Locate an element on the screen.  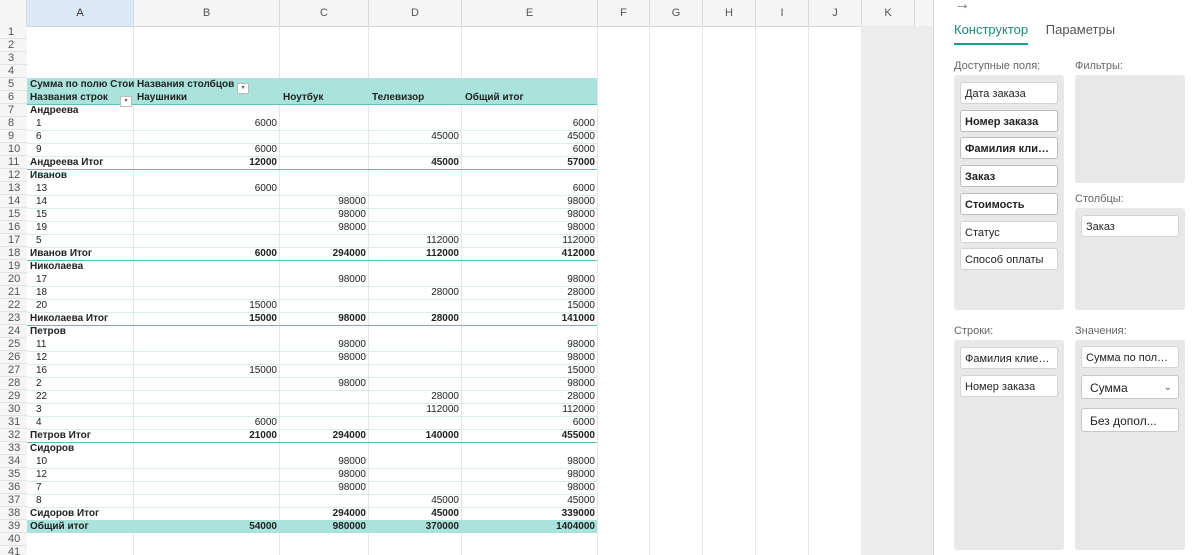
column-header-h: H is located at coordinates (729, 13).